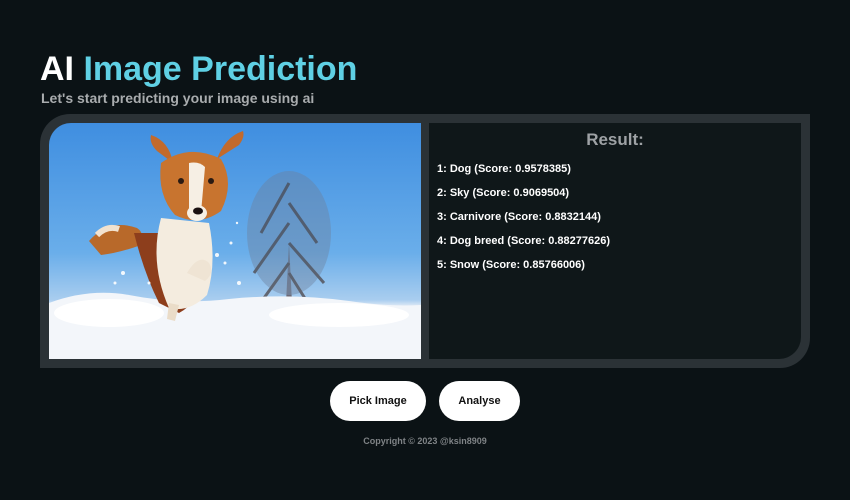 This screenshot has height=500, width=850. Describe the element at coordinates (524, 241) in the screenshot. I see `result-item: 4: Dog breed (Score: 0.88277626)` at that location.